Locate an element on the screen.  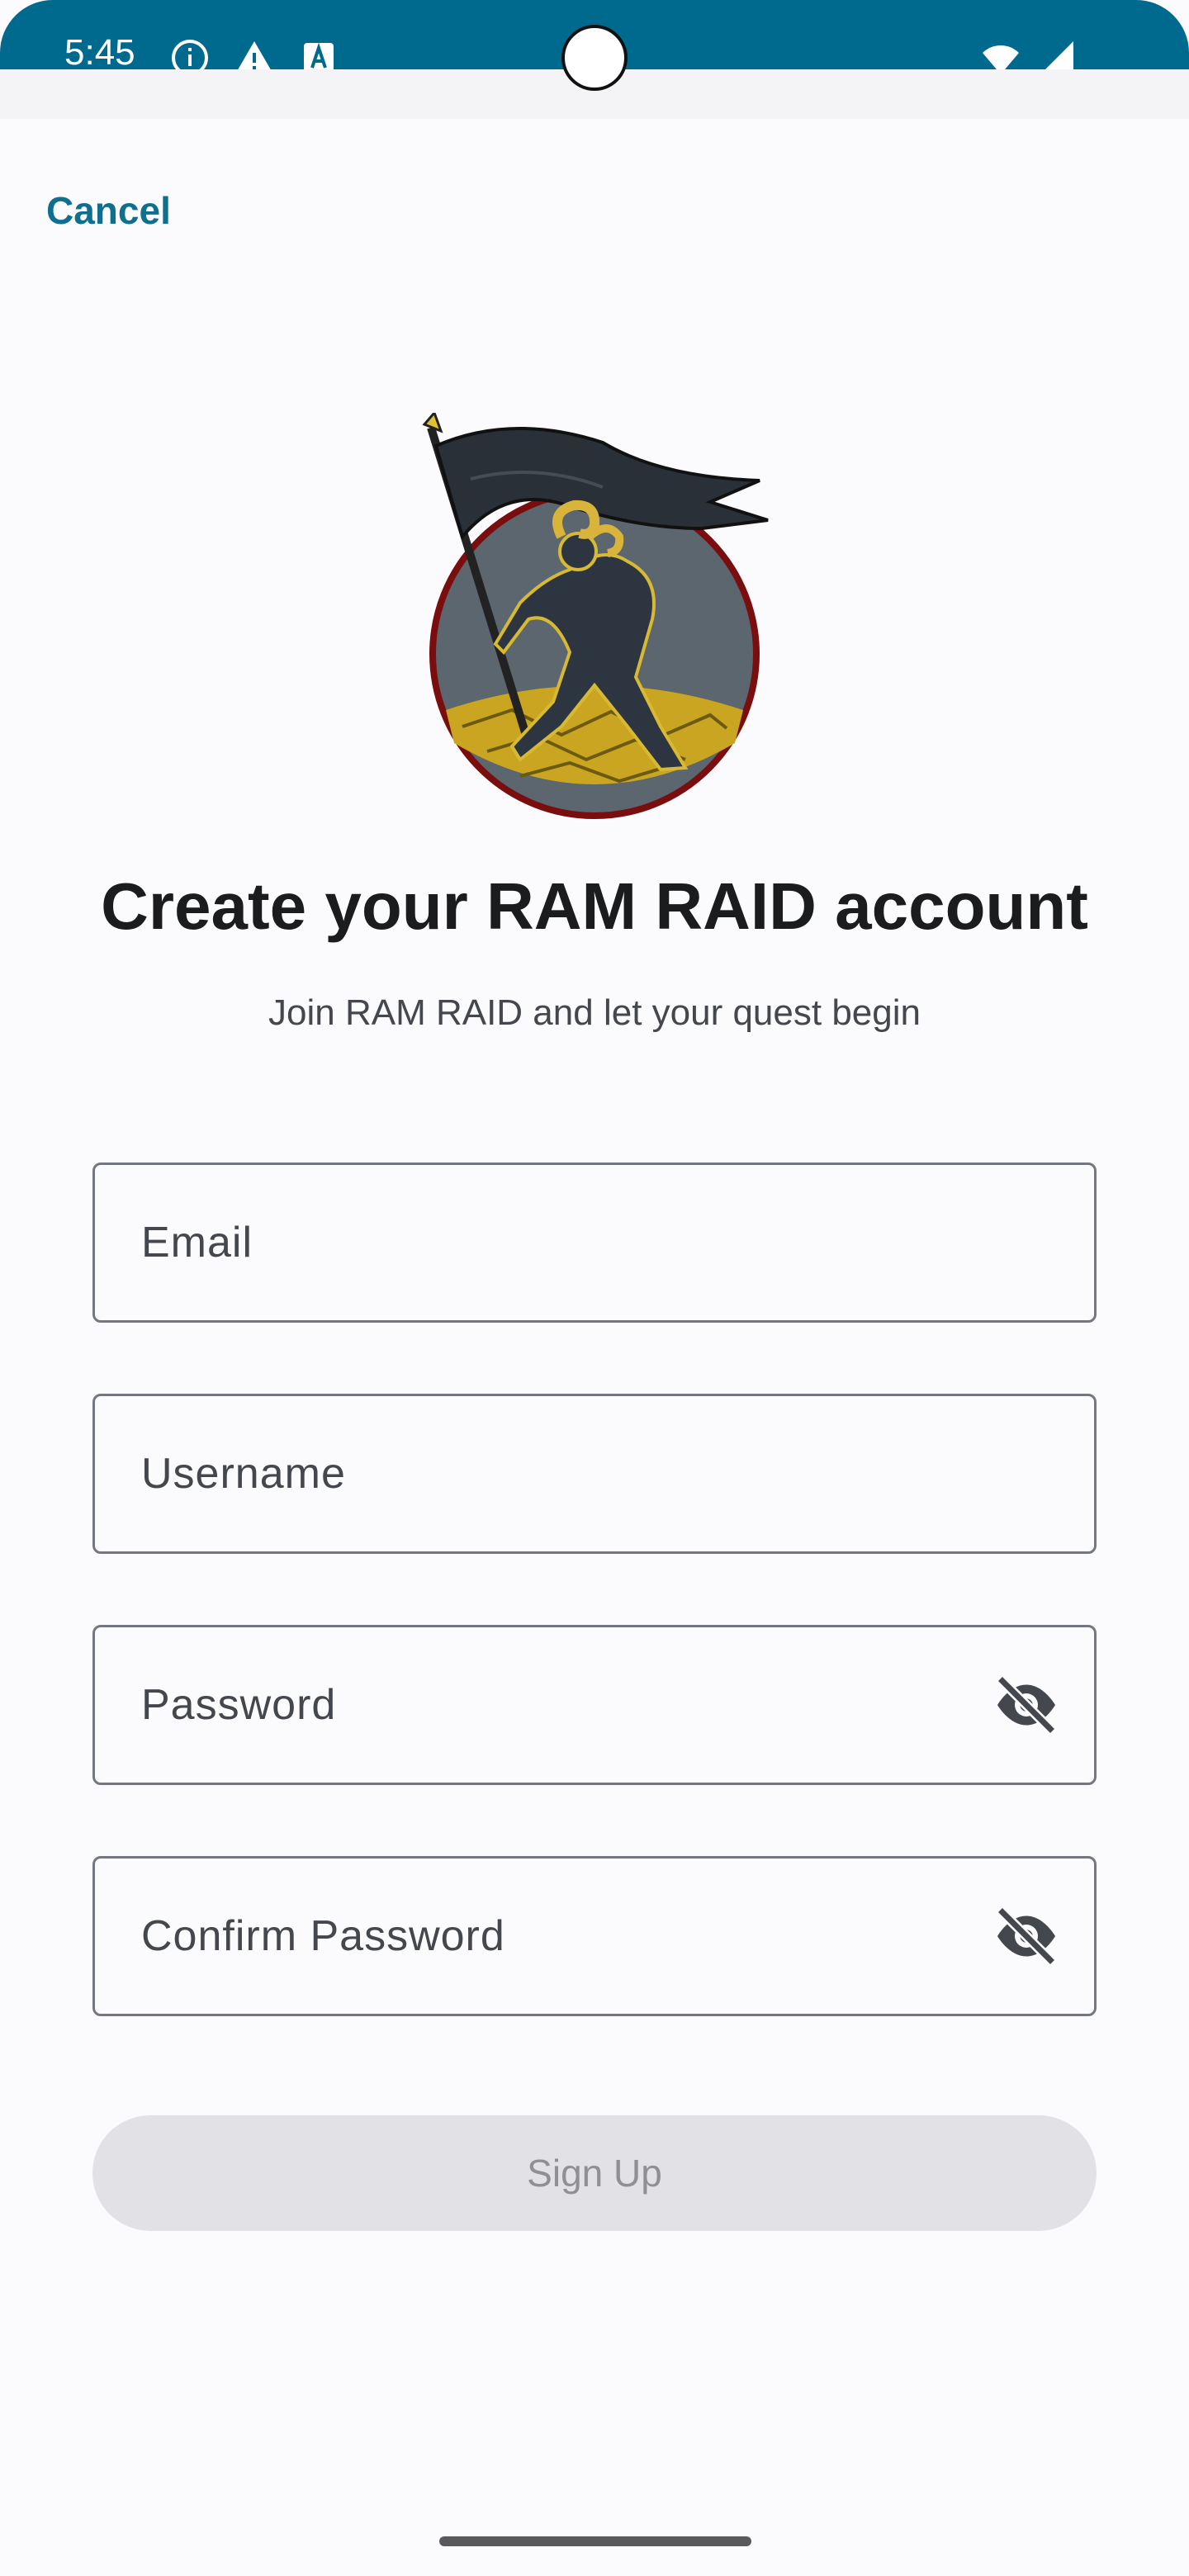
page-title: Create your RAM RAID account is located at coordinates (594, 906).